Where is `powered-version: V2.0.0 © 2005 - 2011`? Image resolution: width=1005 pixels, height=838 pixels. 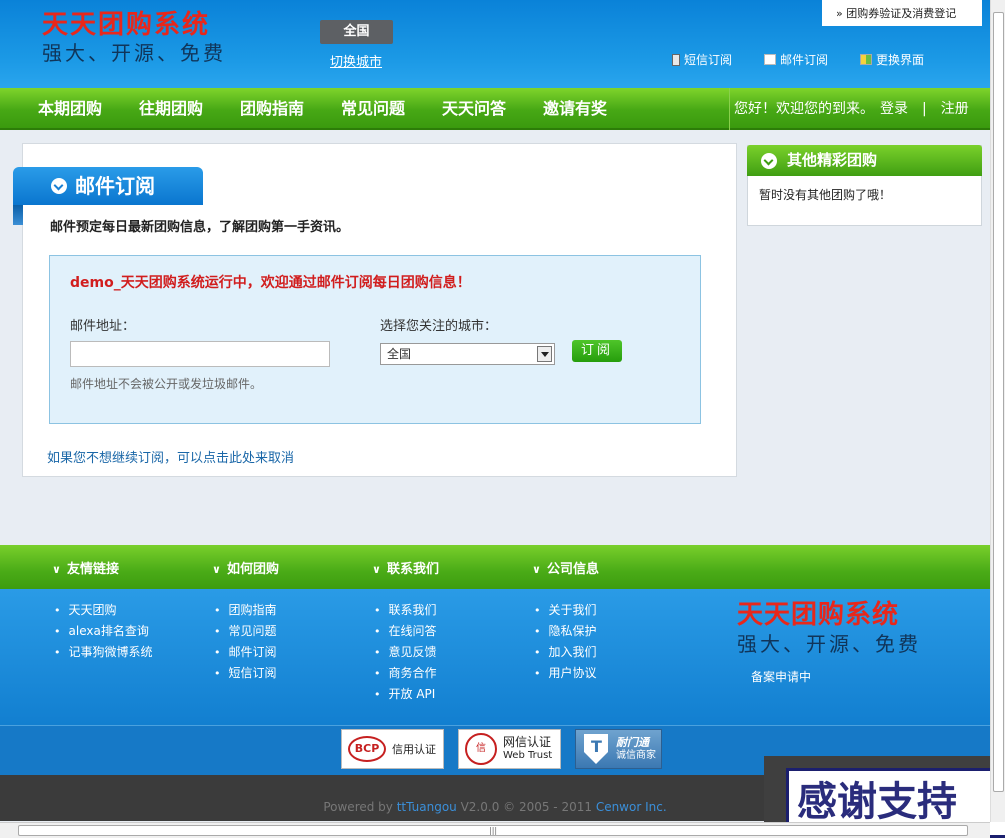 powered-version: V2.0.0 © 2005 - 2011 is located at coordinates (526, 807).